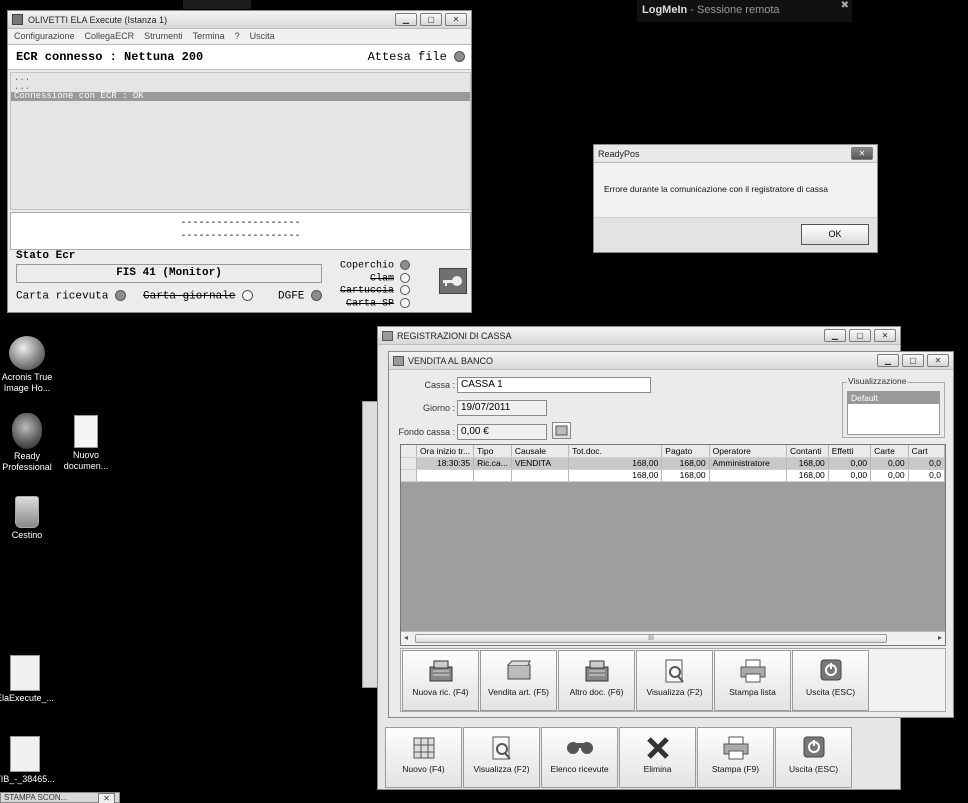 The width and height of the screenshot is (968, 803). I want to click on total-cell, so click(540, 475).